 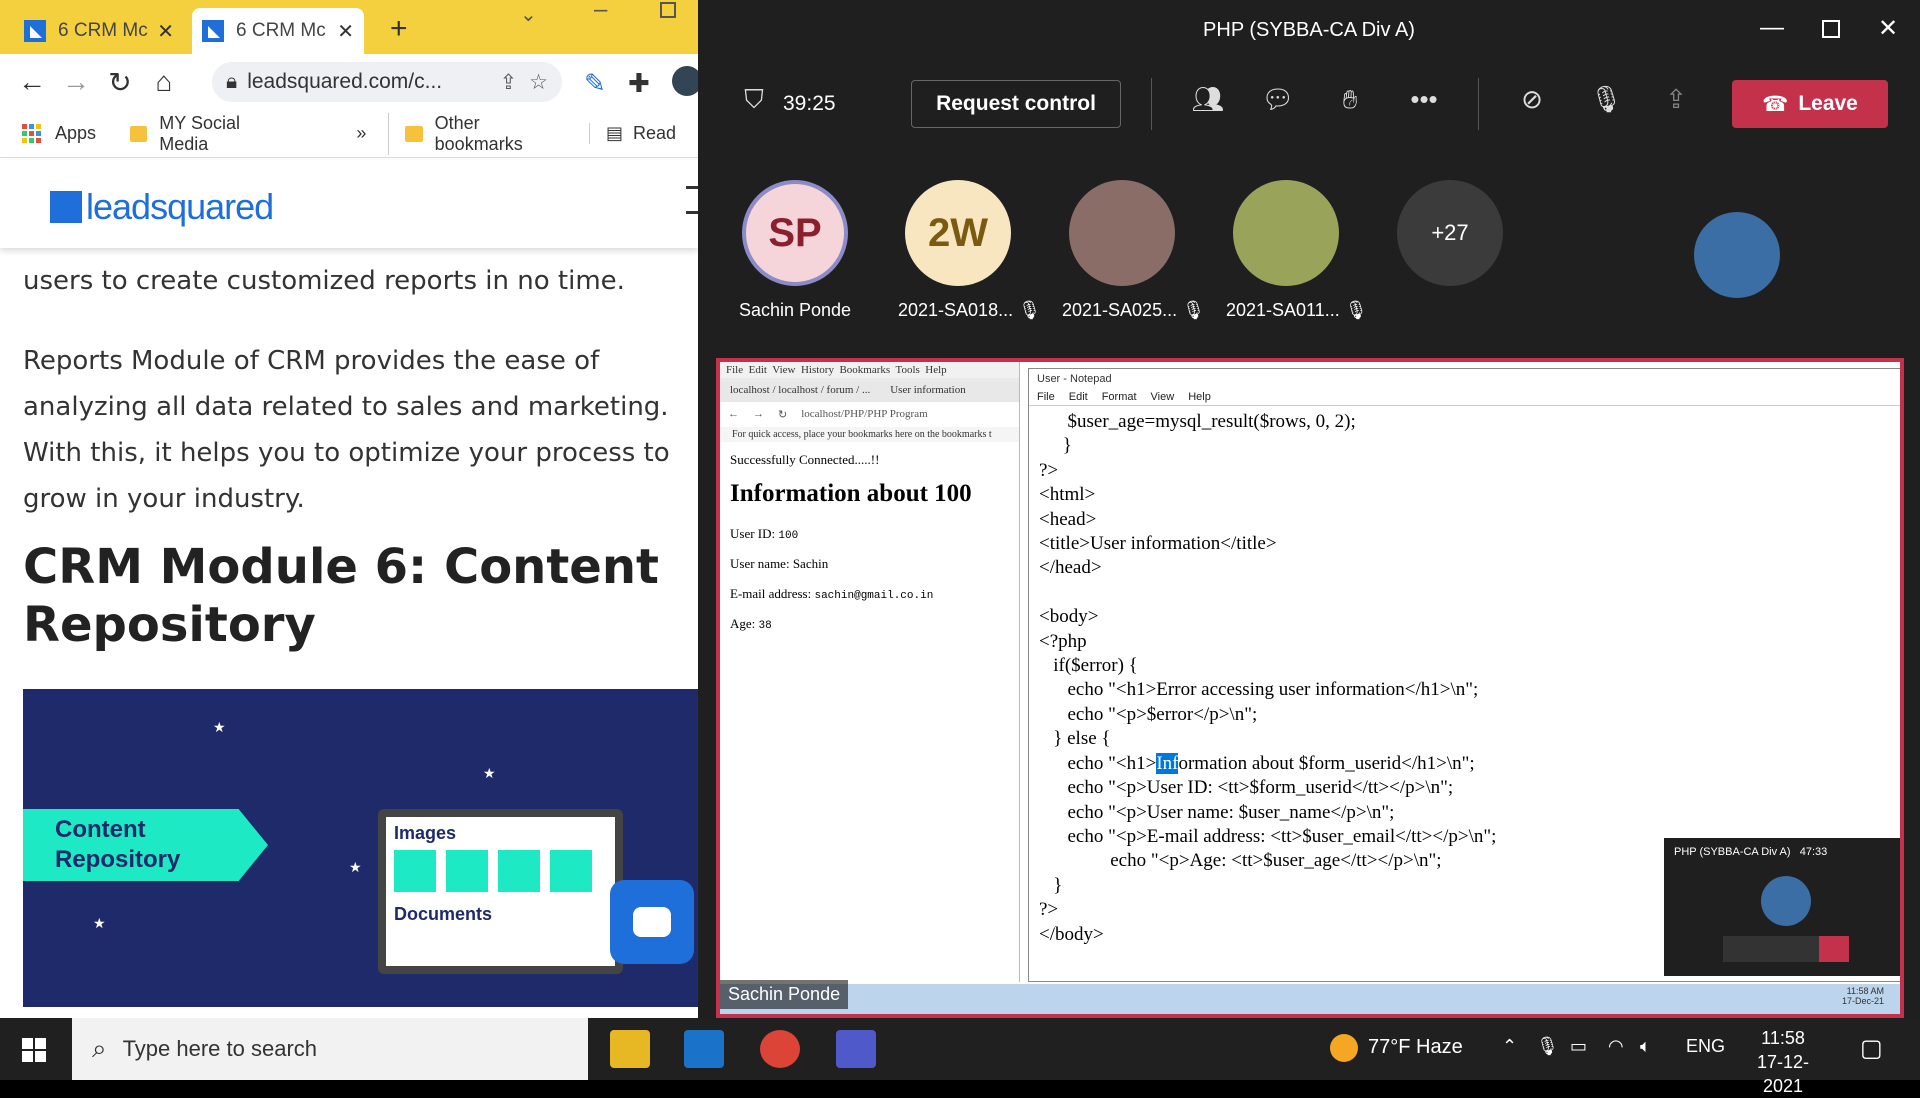 What do you see at coordinates (704, 1049) in the screenshot?
I see `mail-icon` at bounding box center [704, 1049].